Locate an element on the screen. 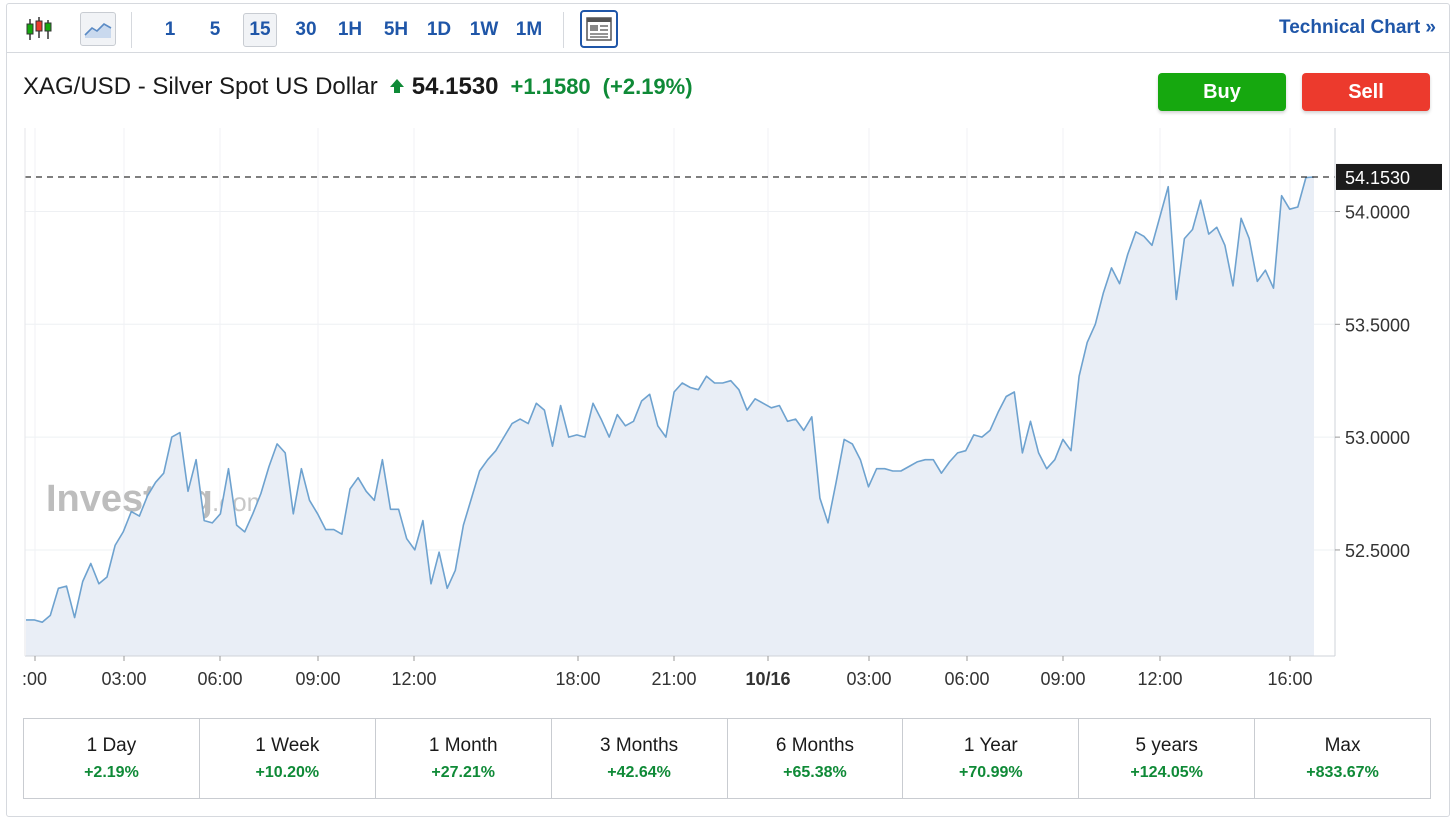 This screenshot has width=1456, height=824. period-cell: 1 Day +2.19% is located at coordinates (112, 758).